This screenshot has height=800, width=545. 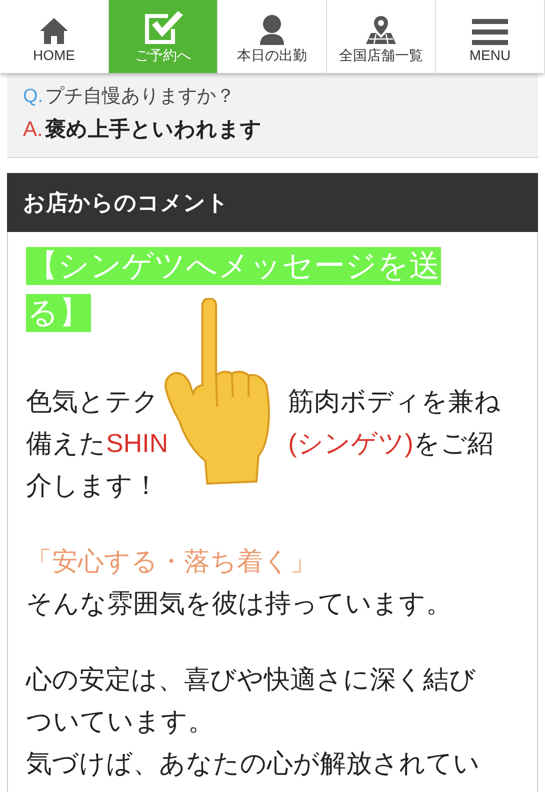 I want to click on text-line: 気づけば、あなたの心が解放されてい, so click(x=253, y=763).